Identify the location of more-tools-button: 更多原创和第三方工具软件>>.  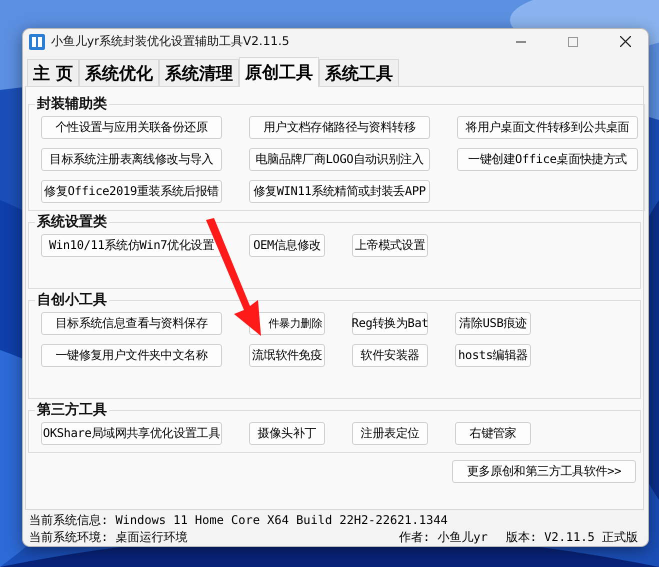
(544, 471).